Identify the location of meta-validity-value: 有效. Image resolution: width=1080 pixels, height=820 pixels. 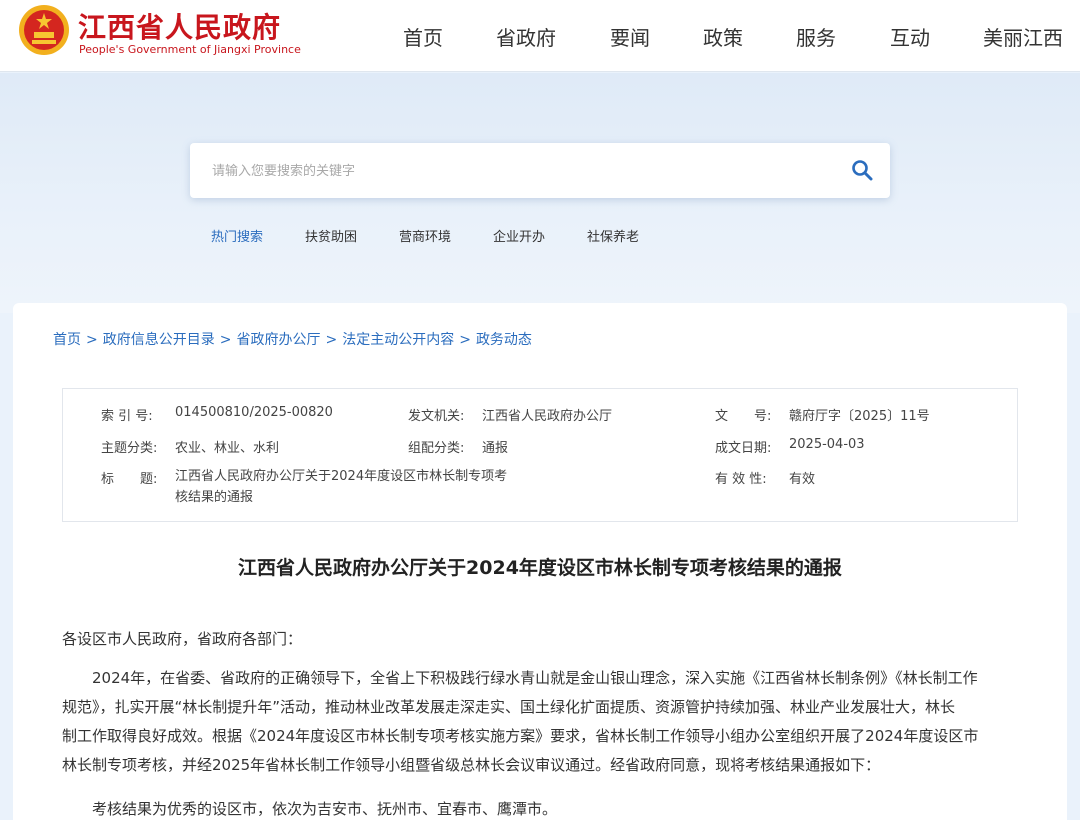
(802, 479).